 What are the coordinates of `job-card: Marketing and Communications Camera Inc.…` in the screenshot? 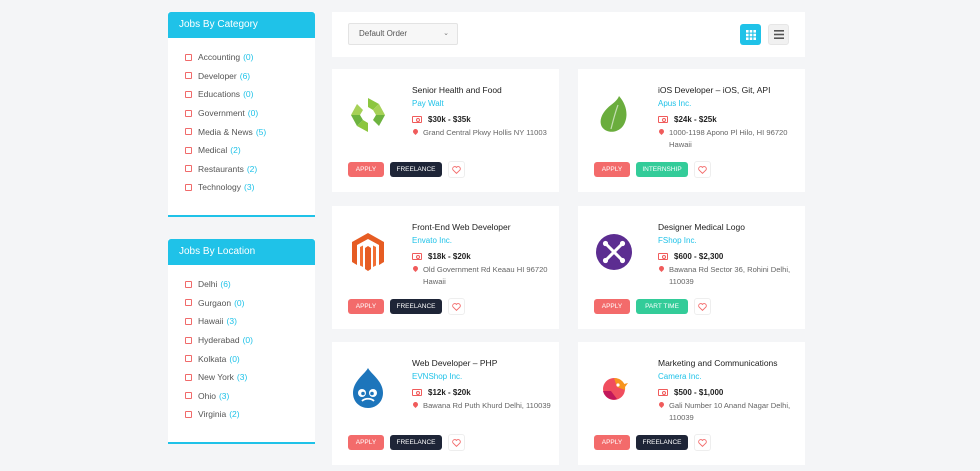 It's located at (691, 403).